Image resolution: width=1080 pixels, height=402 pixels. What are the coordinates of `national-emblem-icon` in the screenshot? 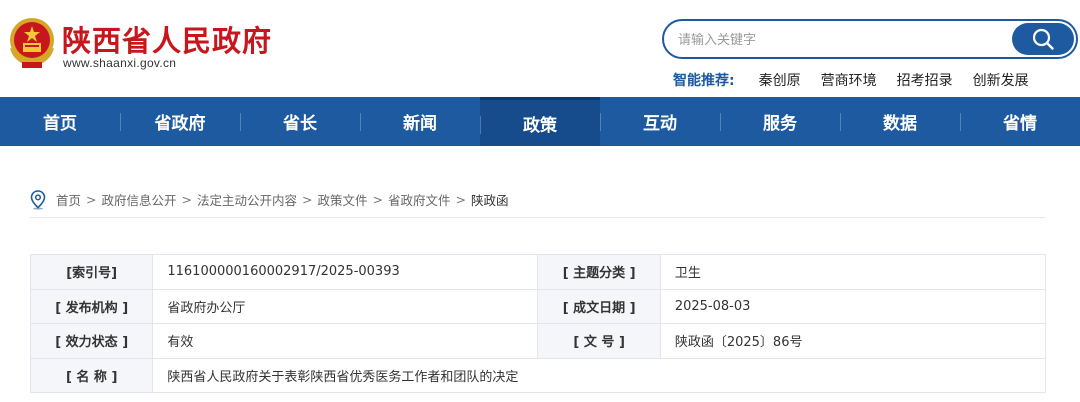 It's located at (32, 42).